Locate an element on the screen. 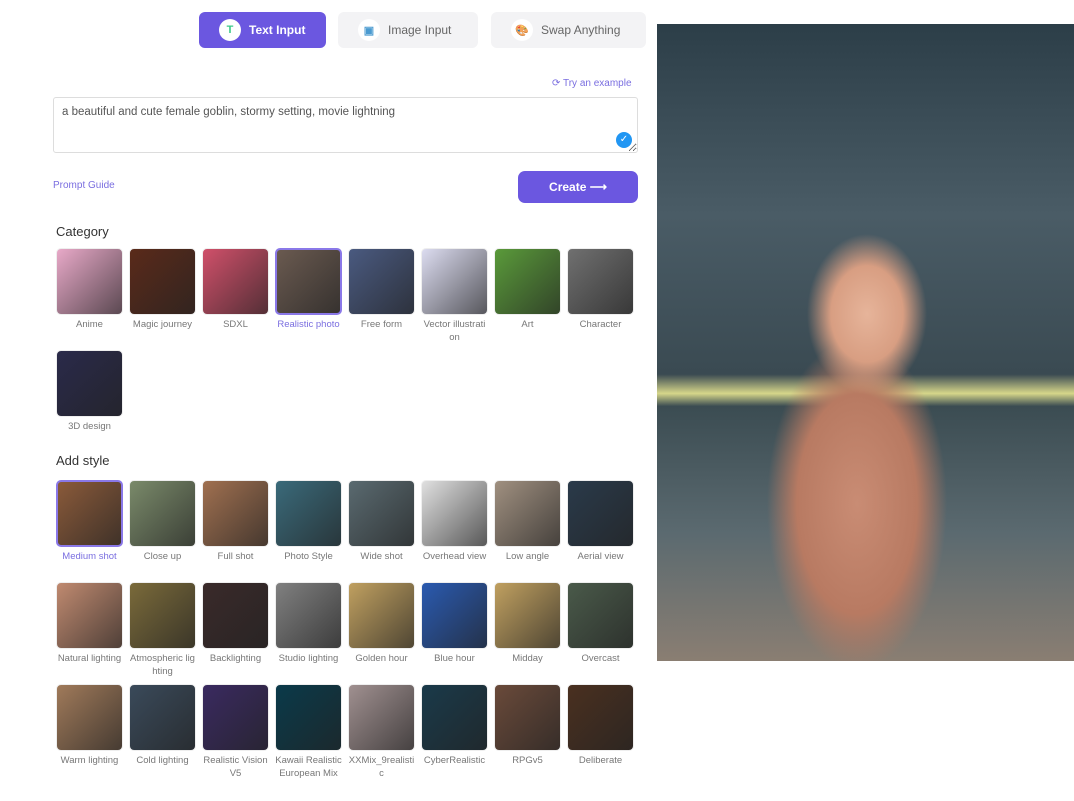 The width and height of the screenshot is (1074, 801). style-tile: Aerial view is located at coordinates (600, 531).